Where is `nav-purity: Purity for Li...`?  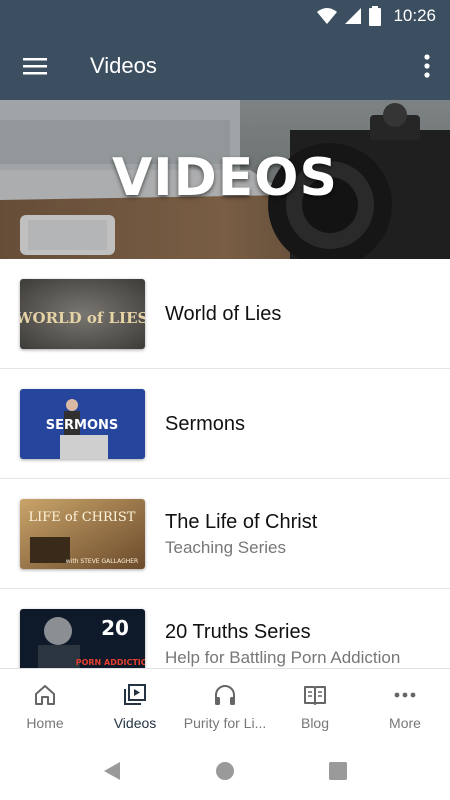
nav-purity: Purity for Li... is located at coordinates (225, 705).